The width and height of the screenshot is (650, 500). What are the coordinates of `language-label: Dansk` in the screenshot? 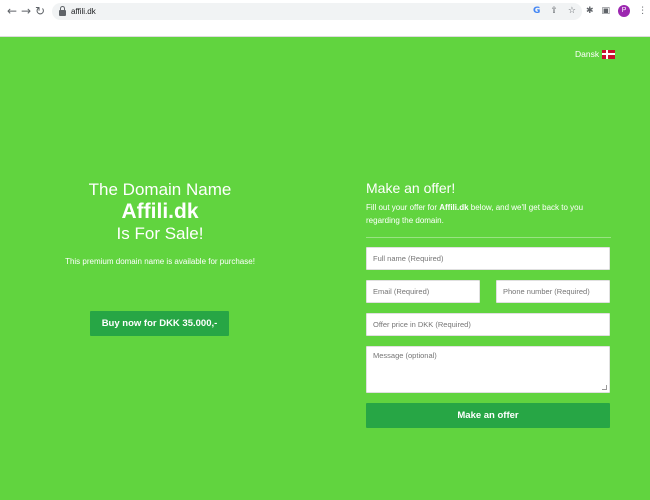 It's located at (587, 54).